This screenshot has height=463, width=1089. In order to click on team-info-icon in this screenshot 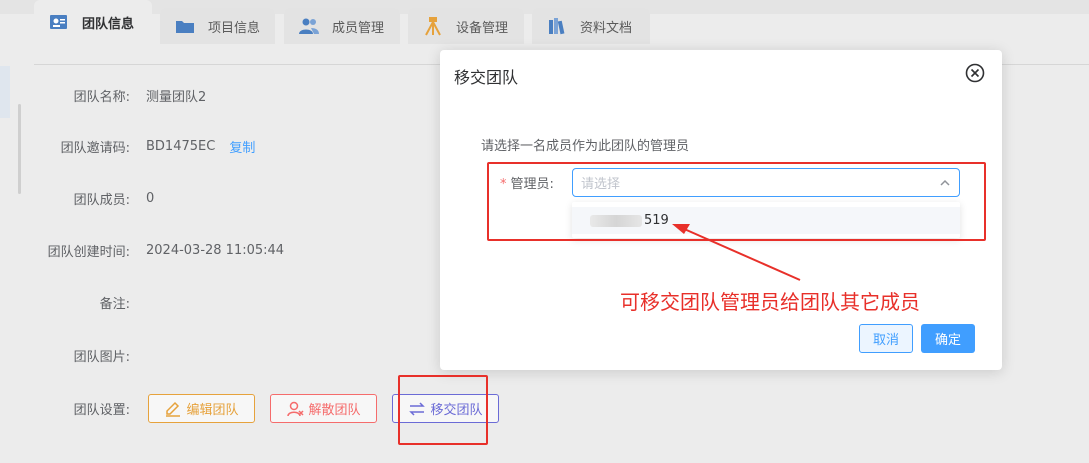, I will do `click(58, 22)`.